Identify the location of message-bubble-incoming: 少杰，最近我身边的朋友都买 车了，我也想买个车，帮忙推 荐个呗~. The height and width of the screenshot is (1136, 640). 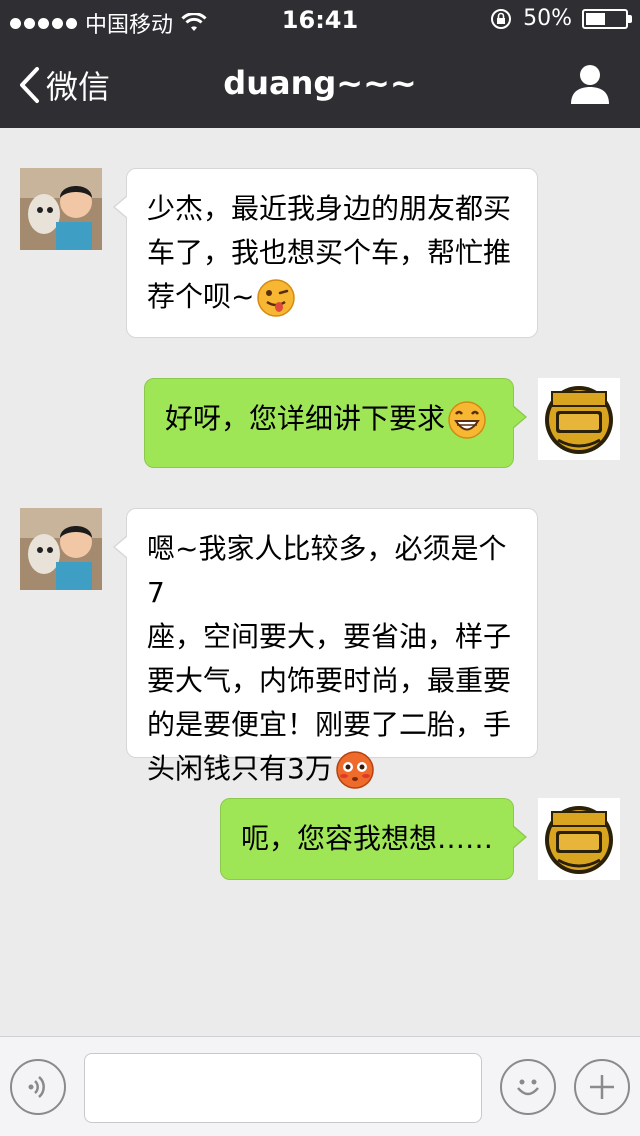
(325, 253).